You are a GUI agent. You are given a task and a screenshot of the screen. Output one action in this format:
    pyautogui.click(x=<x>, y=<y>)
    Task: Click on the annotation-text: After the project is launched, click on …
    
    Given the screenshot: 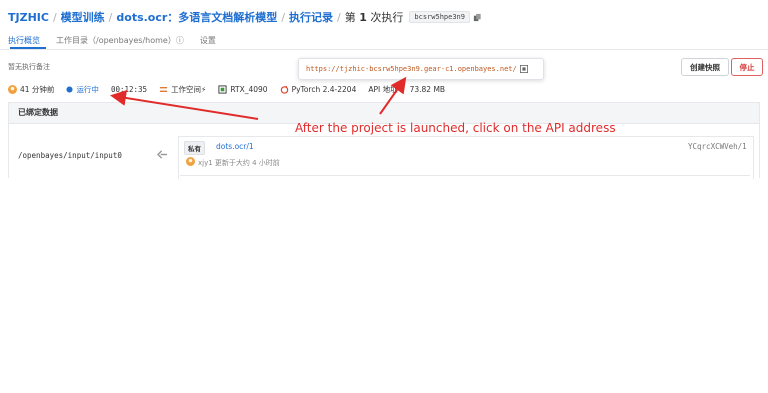 What is the action you would take?
    pyautogui.click(x=455, y=128)
    